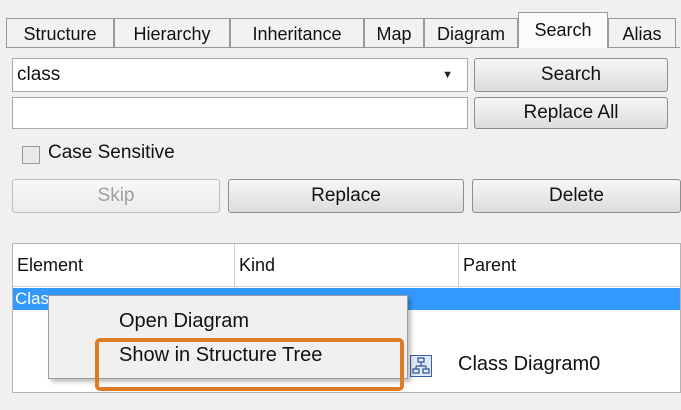 The image size is (681, 410). Describe the element at coordinates (124, 265) in the screenshot. I see `column-header-element: Element` at that location.